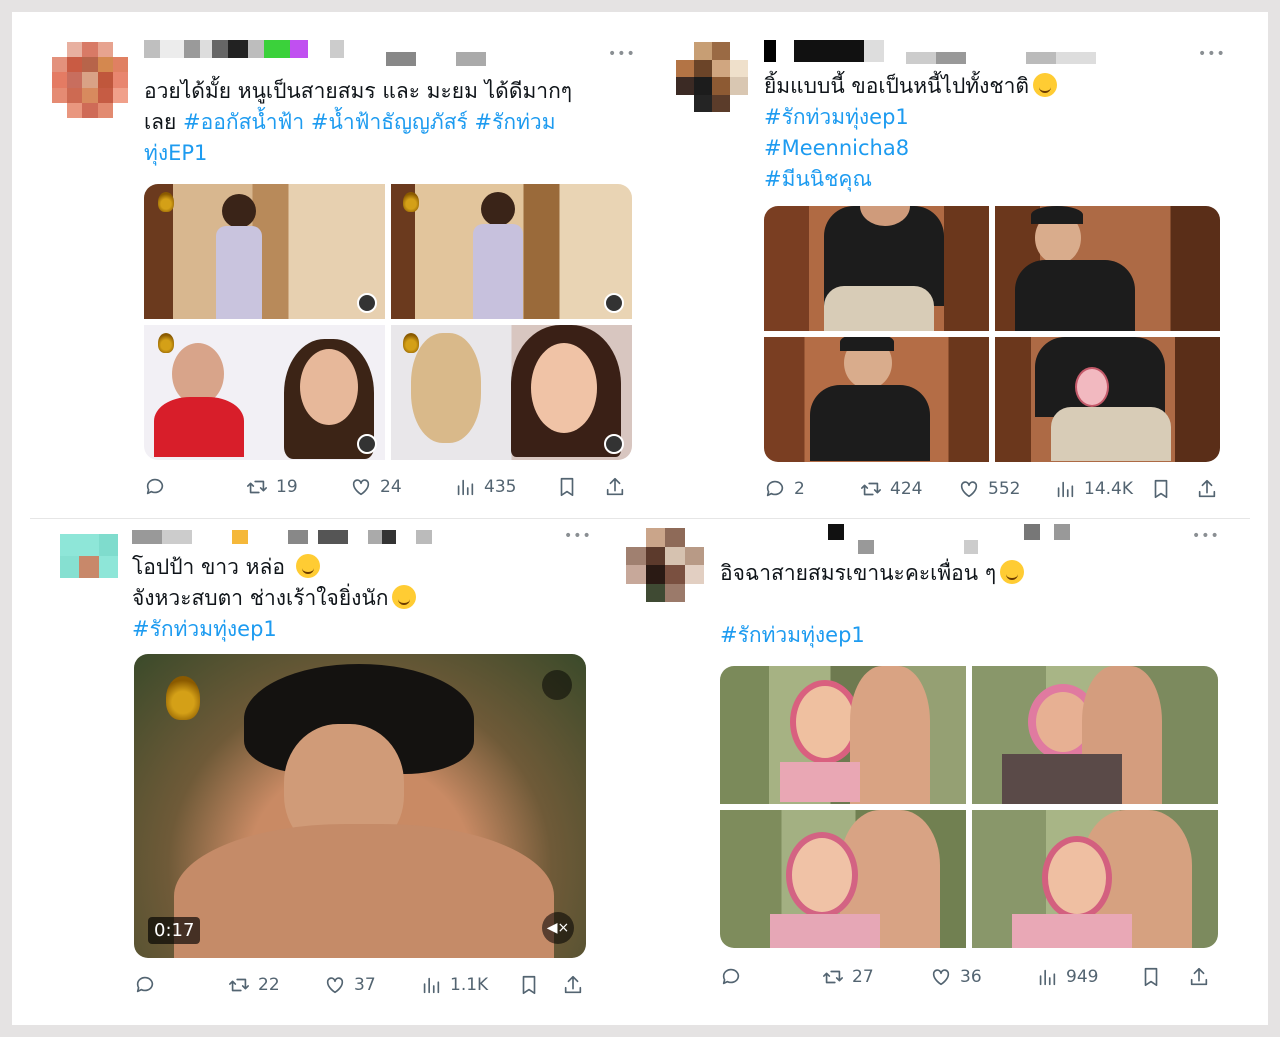 This screenshot has height=1037, width=1280. What do you see at coordinates (274, 567) in the screenshot?
I see `tweet-text-line: โอปป้า ขาว หล่อ` at bounding box center [274, 567].